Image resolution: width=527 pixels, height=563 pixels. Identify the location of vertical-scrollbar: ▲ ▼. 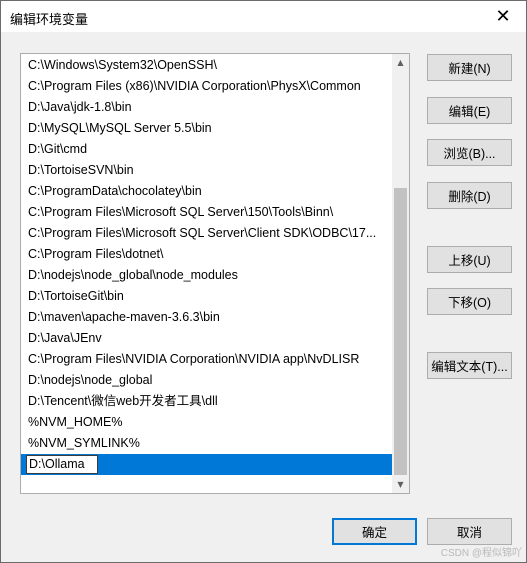
(400, 273).